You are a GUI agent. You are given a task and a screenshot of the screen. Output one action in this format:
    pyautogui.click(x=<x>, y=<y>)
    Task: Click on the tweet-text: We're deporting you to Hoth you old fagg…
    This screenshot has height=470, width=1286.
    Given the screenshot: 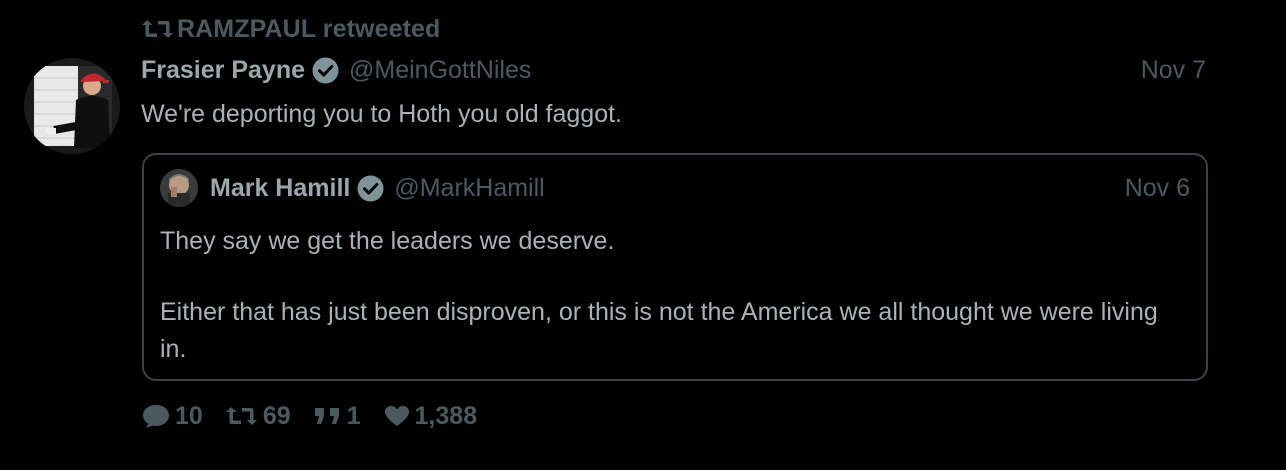 What is the action you would take?
    pyautogui.click(x=382, y=114)
    